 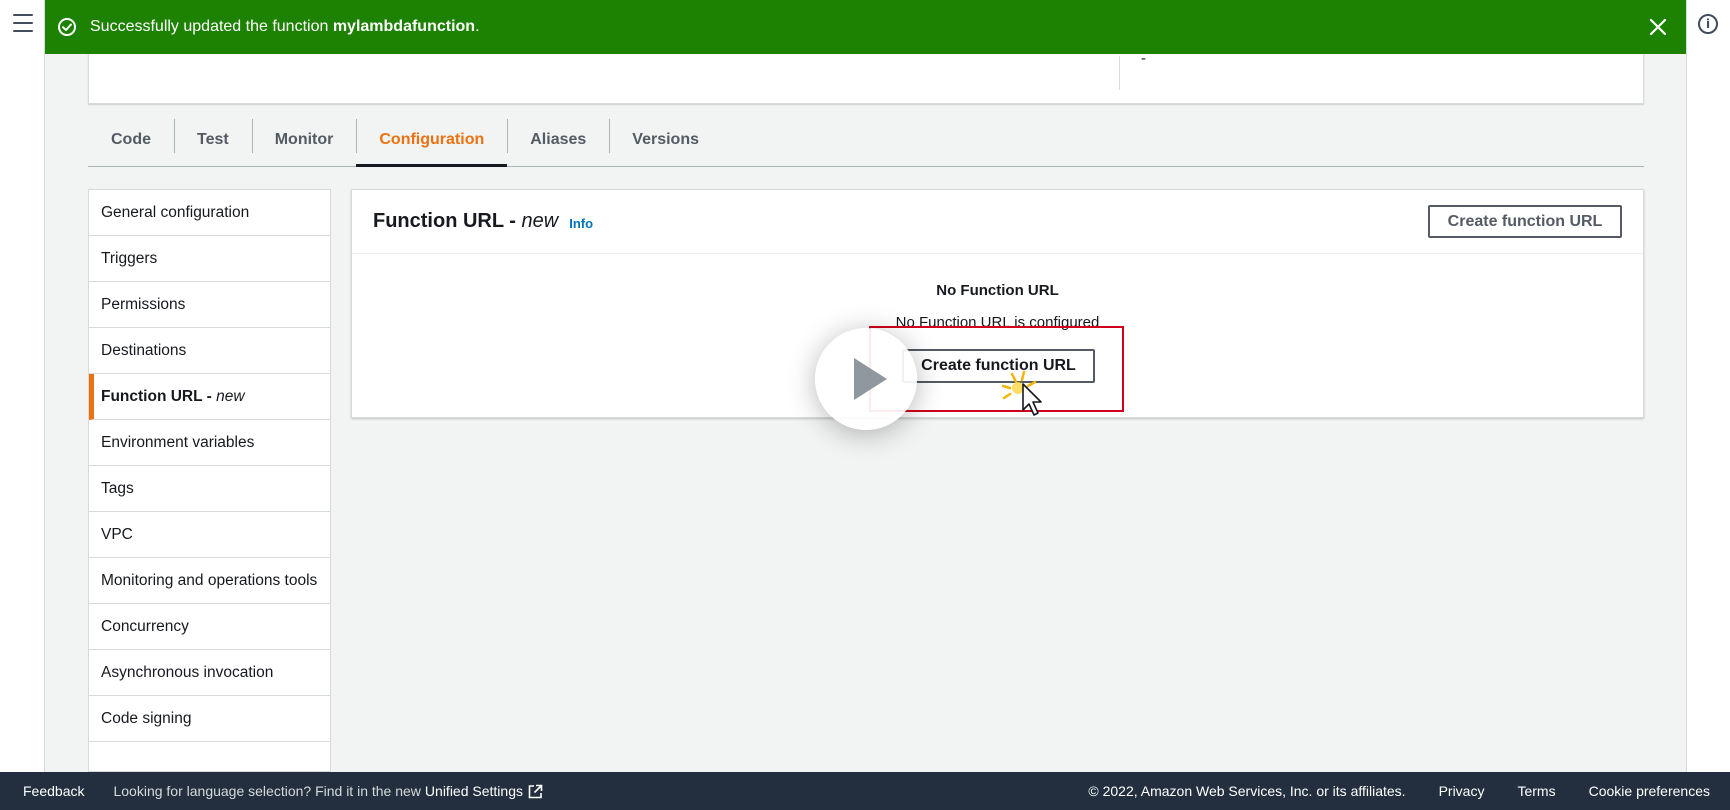 What do you see at coordinates (209, 581) in the screenshot?
I see `sidebar-item-monitoring-and-operations-tools: Monitoring and operations tools` at bounding box center [209, 581].